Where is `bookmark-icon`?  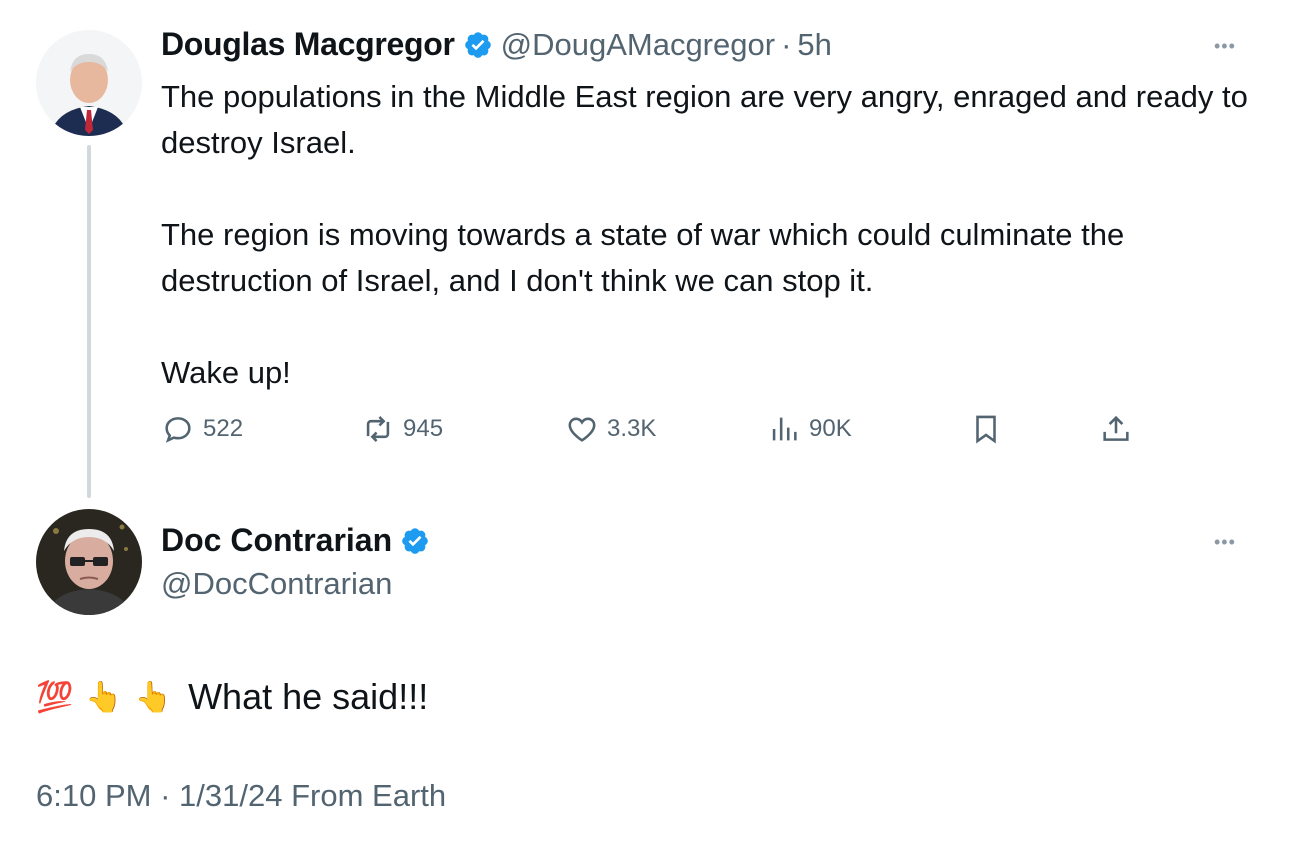 bookmark-icon is located at coordinates (986, 429).